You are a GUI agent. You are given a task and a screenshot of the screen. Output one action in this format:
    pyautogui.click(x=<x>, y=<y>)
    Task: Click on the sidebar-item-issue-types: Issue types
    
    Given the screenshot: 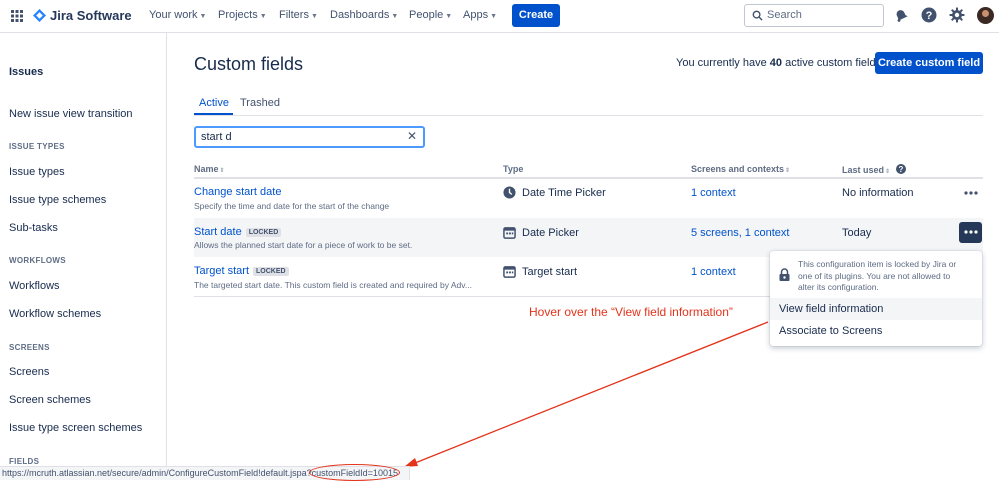 What is the action you would take?
    pyautogui.click(x=37, y=172)
    